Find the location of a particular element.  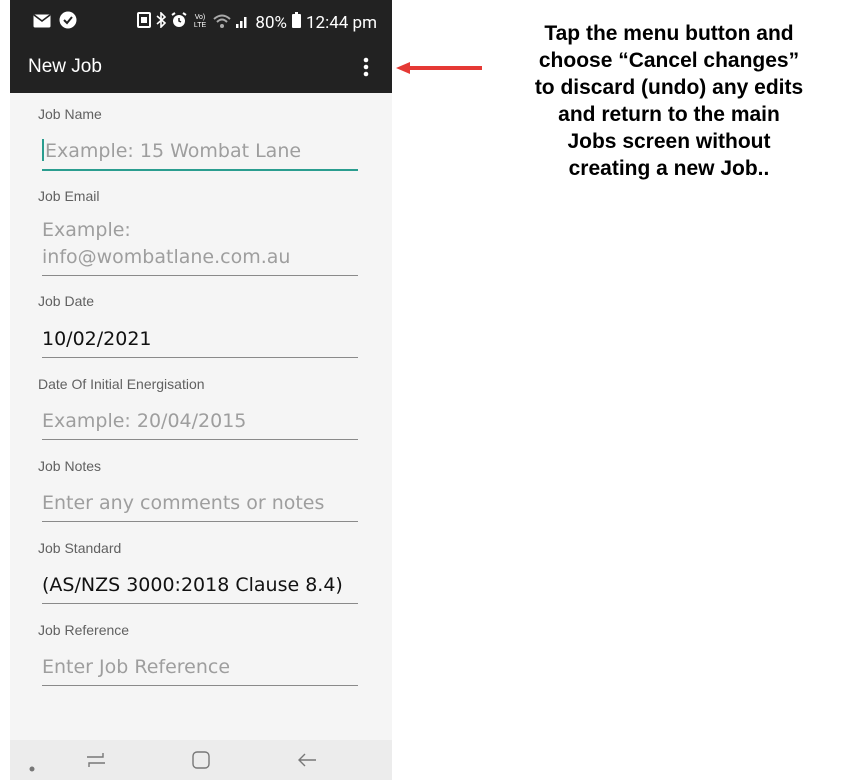

instruction-line: choose “Cancel changes” is located at coordinates (669, 60).